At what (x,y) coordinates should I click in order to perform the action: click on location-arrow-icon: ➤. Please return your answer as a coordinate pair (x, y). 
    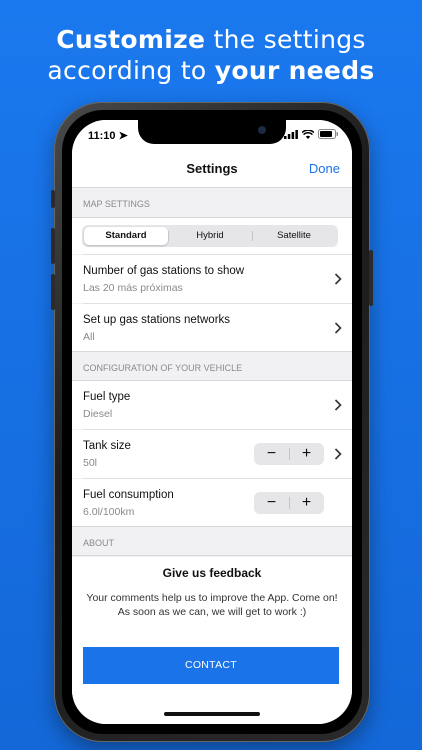
    Looking at the image, I should click on (123, 136).